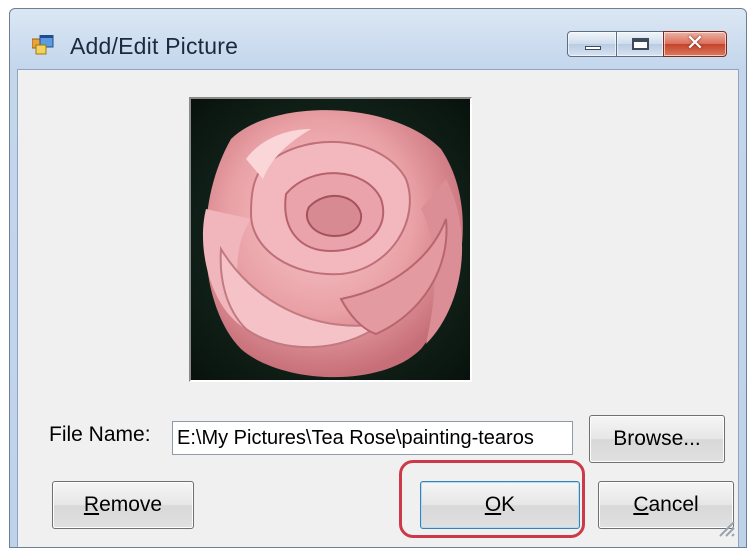 The image size is (749, 550). I want to click on cancel-button: Cancel, so click(666, 505).